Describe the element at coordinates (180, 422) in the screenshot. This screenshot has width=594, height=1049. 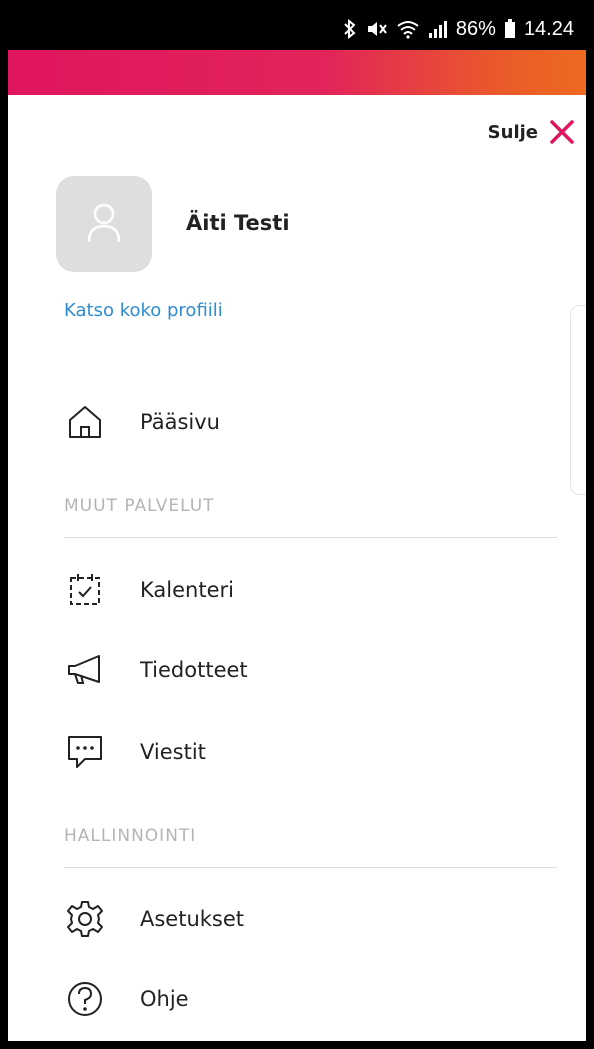
I see `menu-label-home: Pääsivu` at that location.